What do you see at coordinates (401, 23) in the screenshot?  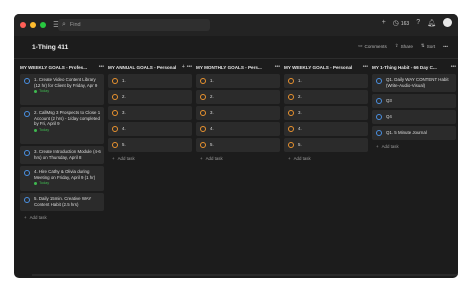 I see `karma-points: ◷ 163` at bounding box center [401, 23].